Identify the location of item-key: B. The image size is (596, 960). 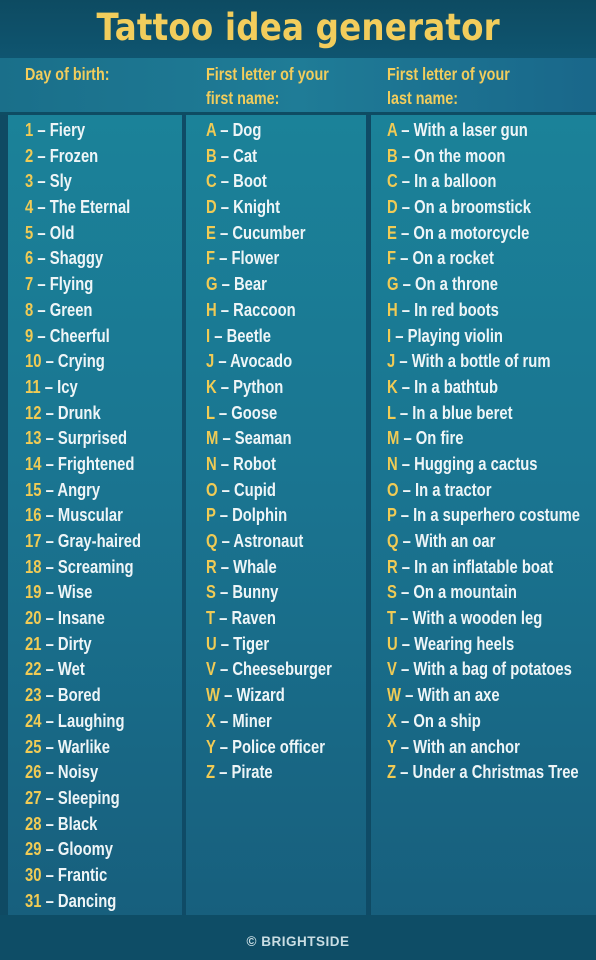
(392, 155).